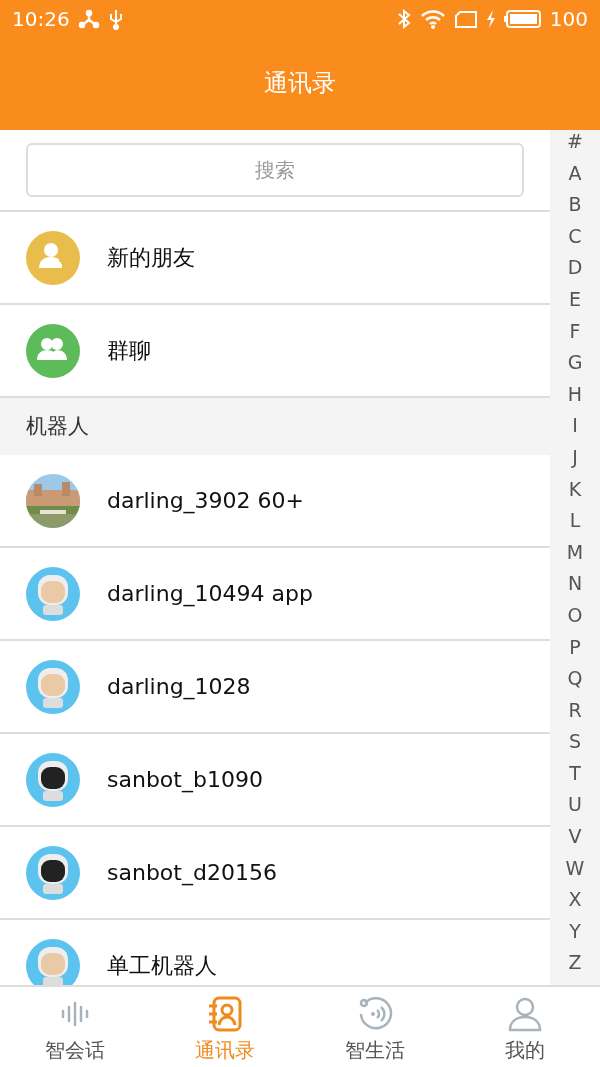  What do you see at coordinates (115, 19) in the screenshot?
I see `usb-icon` at bounding box center [115, 19].